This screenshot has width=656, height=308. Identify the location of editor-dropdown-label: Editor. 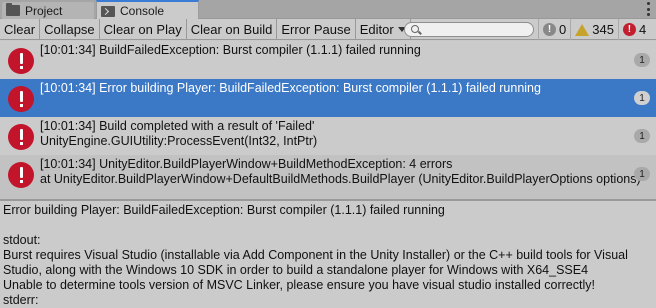
(376, 29).